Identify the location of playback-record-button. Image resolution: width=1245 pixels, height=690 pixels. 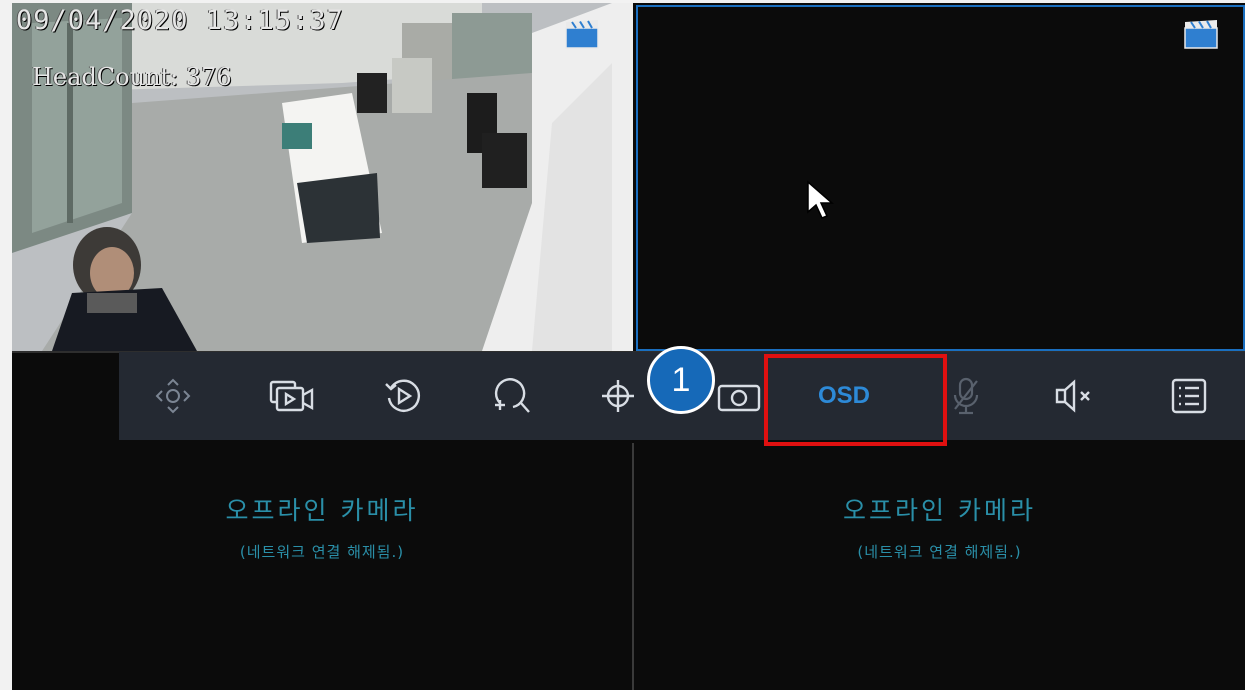
(292, 396).